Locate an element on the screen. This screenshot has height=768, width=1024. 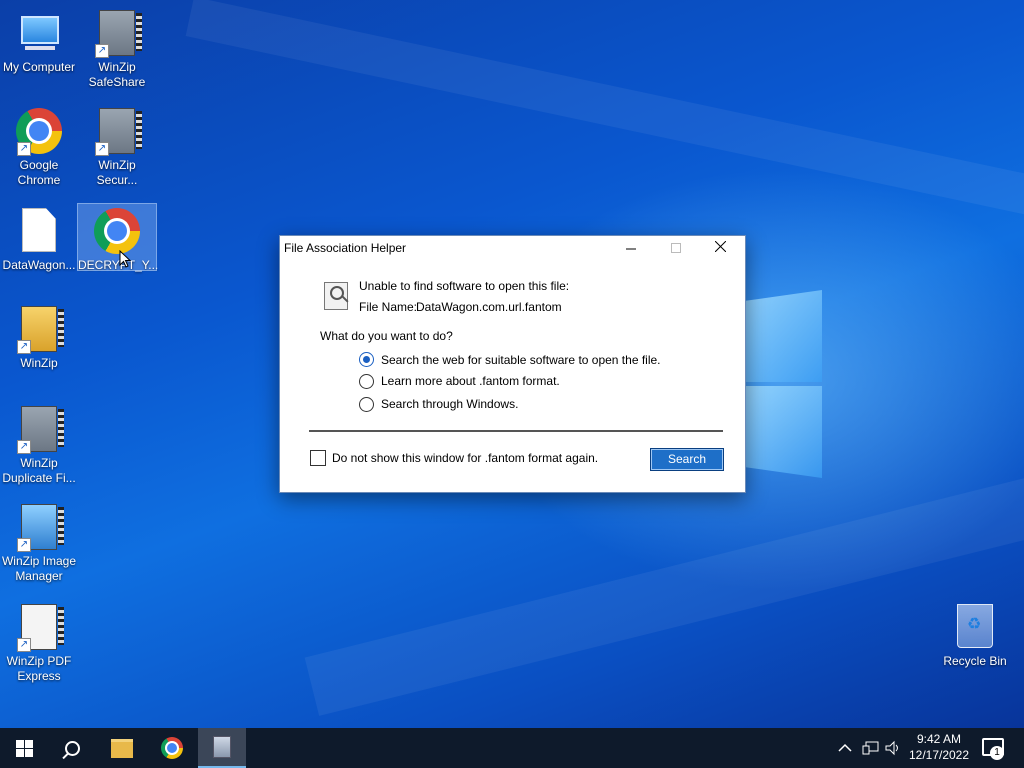
winzip-pdf-icon: ↗ is located at coordinates (39, 628).